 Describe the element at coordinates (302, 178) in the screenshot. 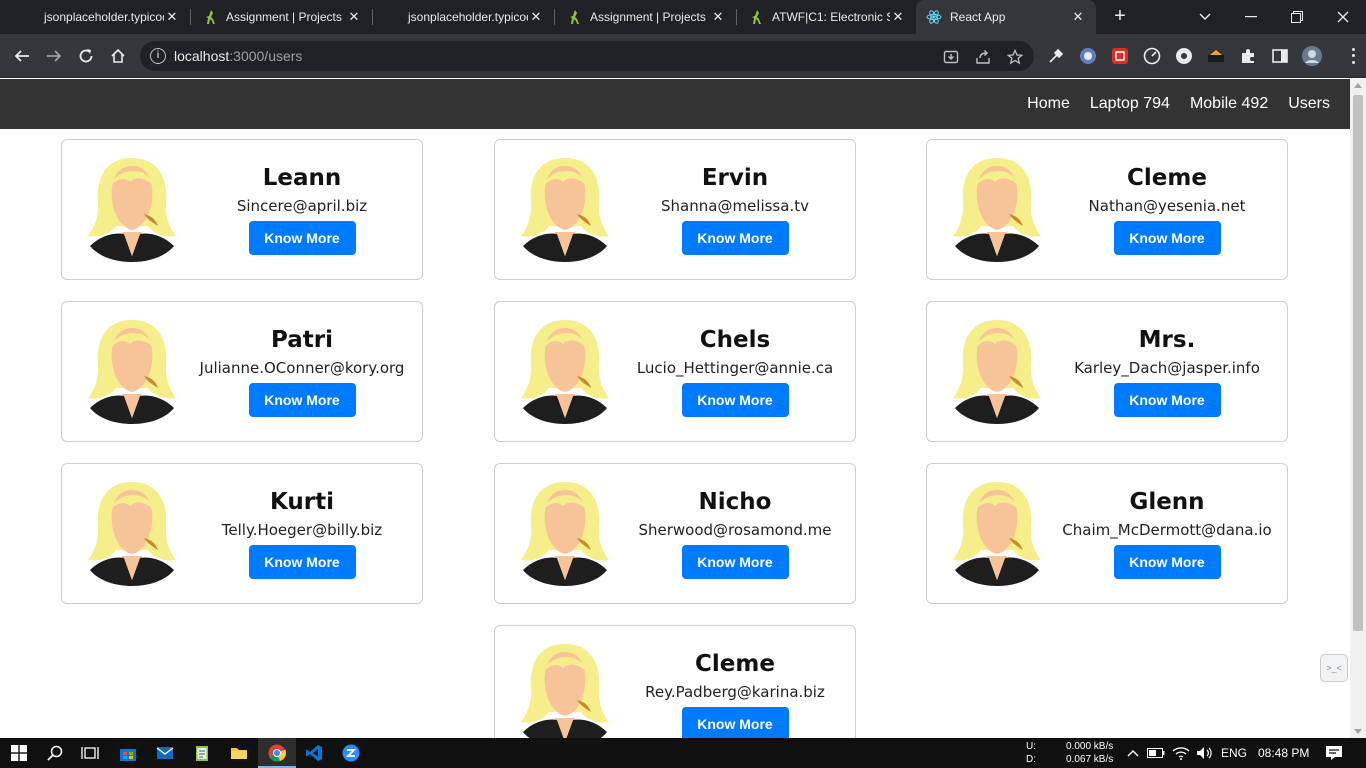

I see `user-name: Leann` at that location.